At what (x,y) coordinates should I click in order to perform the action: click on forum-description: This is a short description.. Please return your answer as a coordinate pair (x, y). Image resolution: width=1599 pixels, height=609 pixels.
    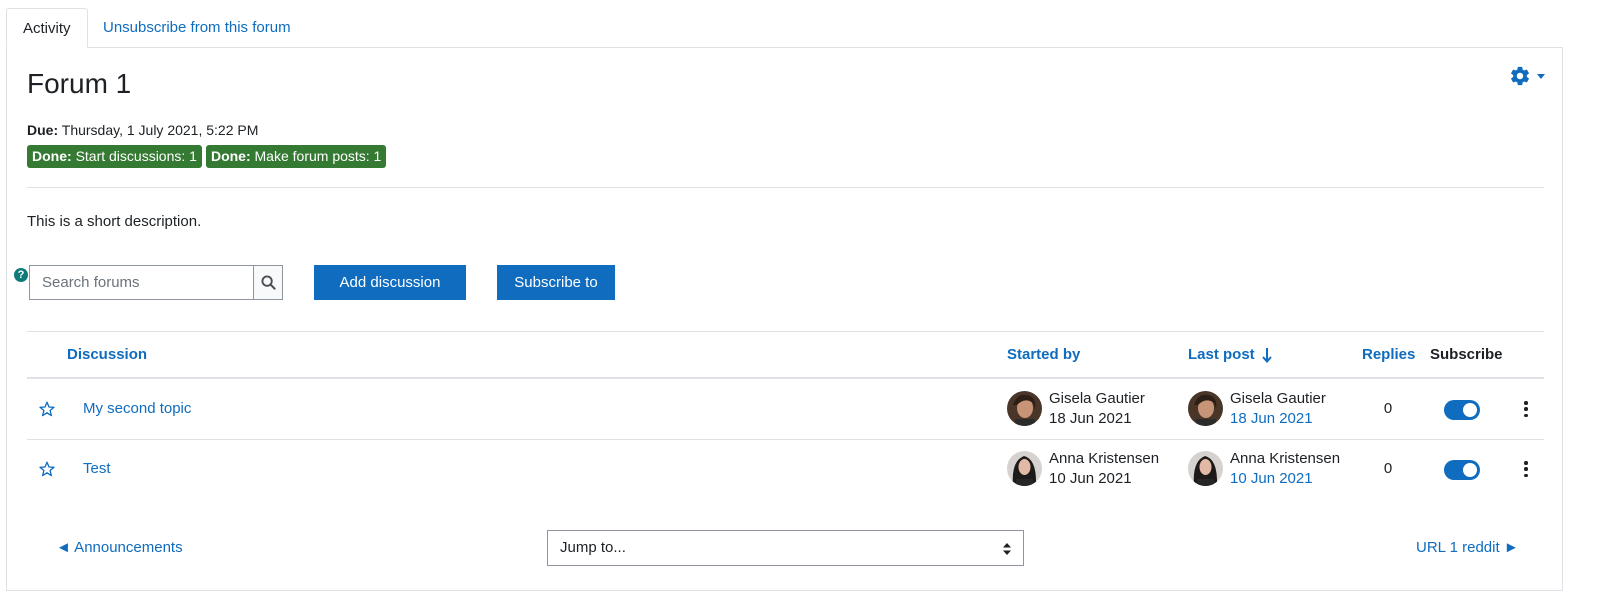
    Looking at the image, I should click on (114, 221).